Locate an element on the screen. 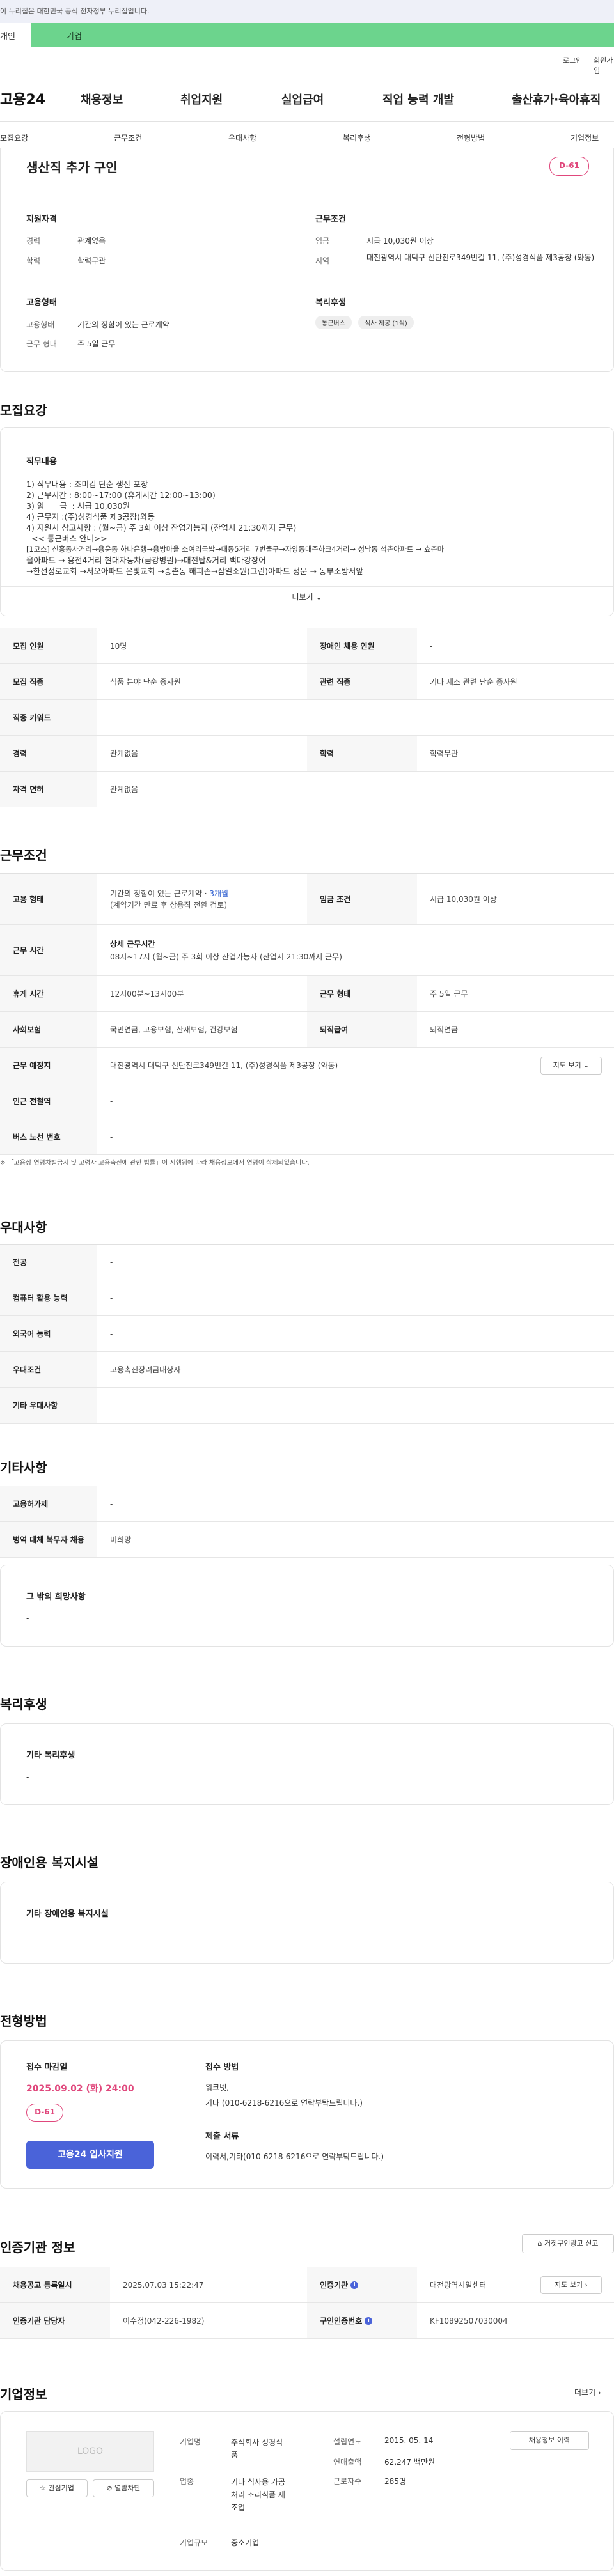  etc-table: 고용허가제 - 병역 대체 복무자 채용 비희망 is located at coordinates (307, 1522).